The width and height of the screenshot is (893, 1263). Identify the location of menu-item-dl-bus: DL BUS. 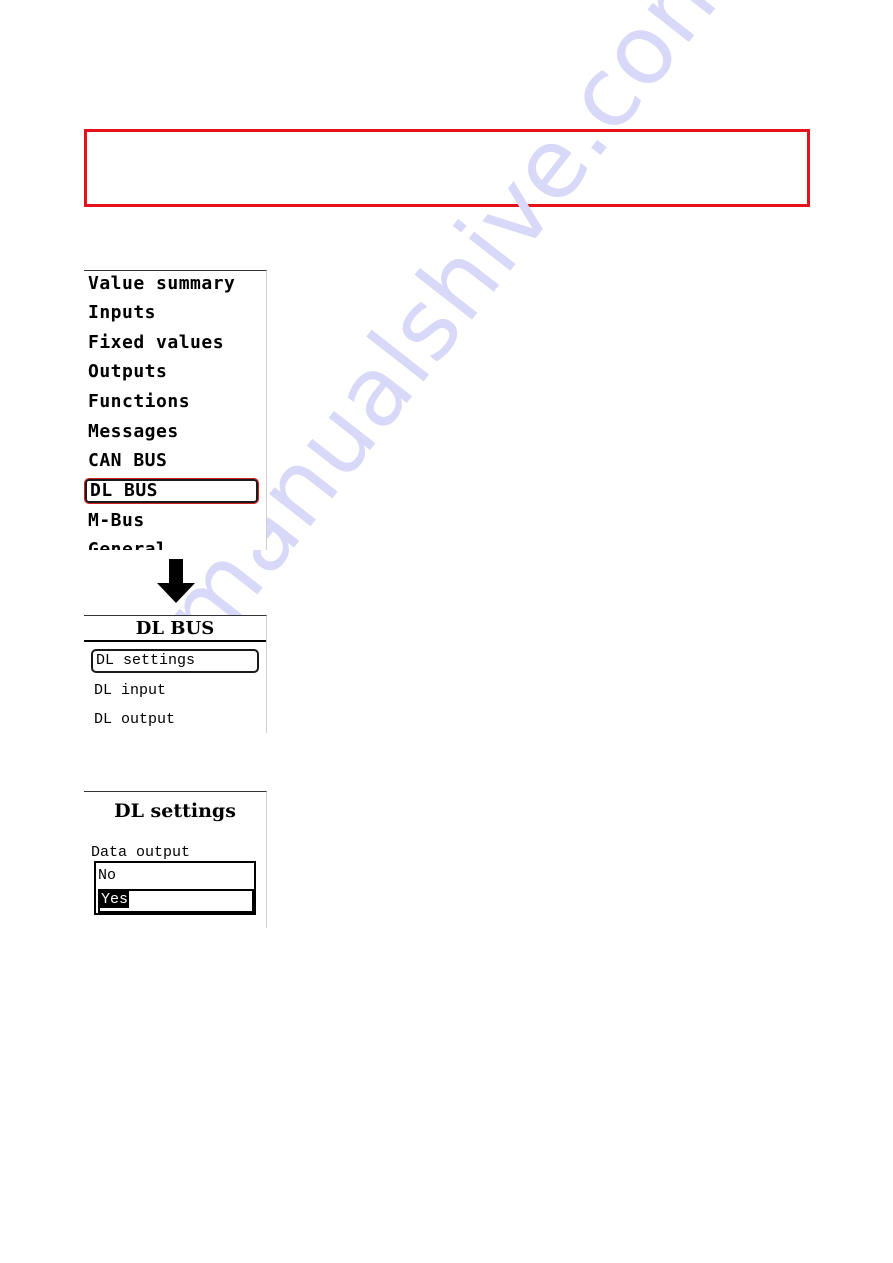
(171, 491).